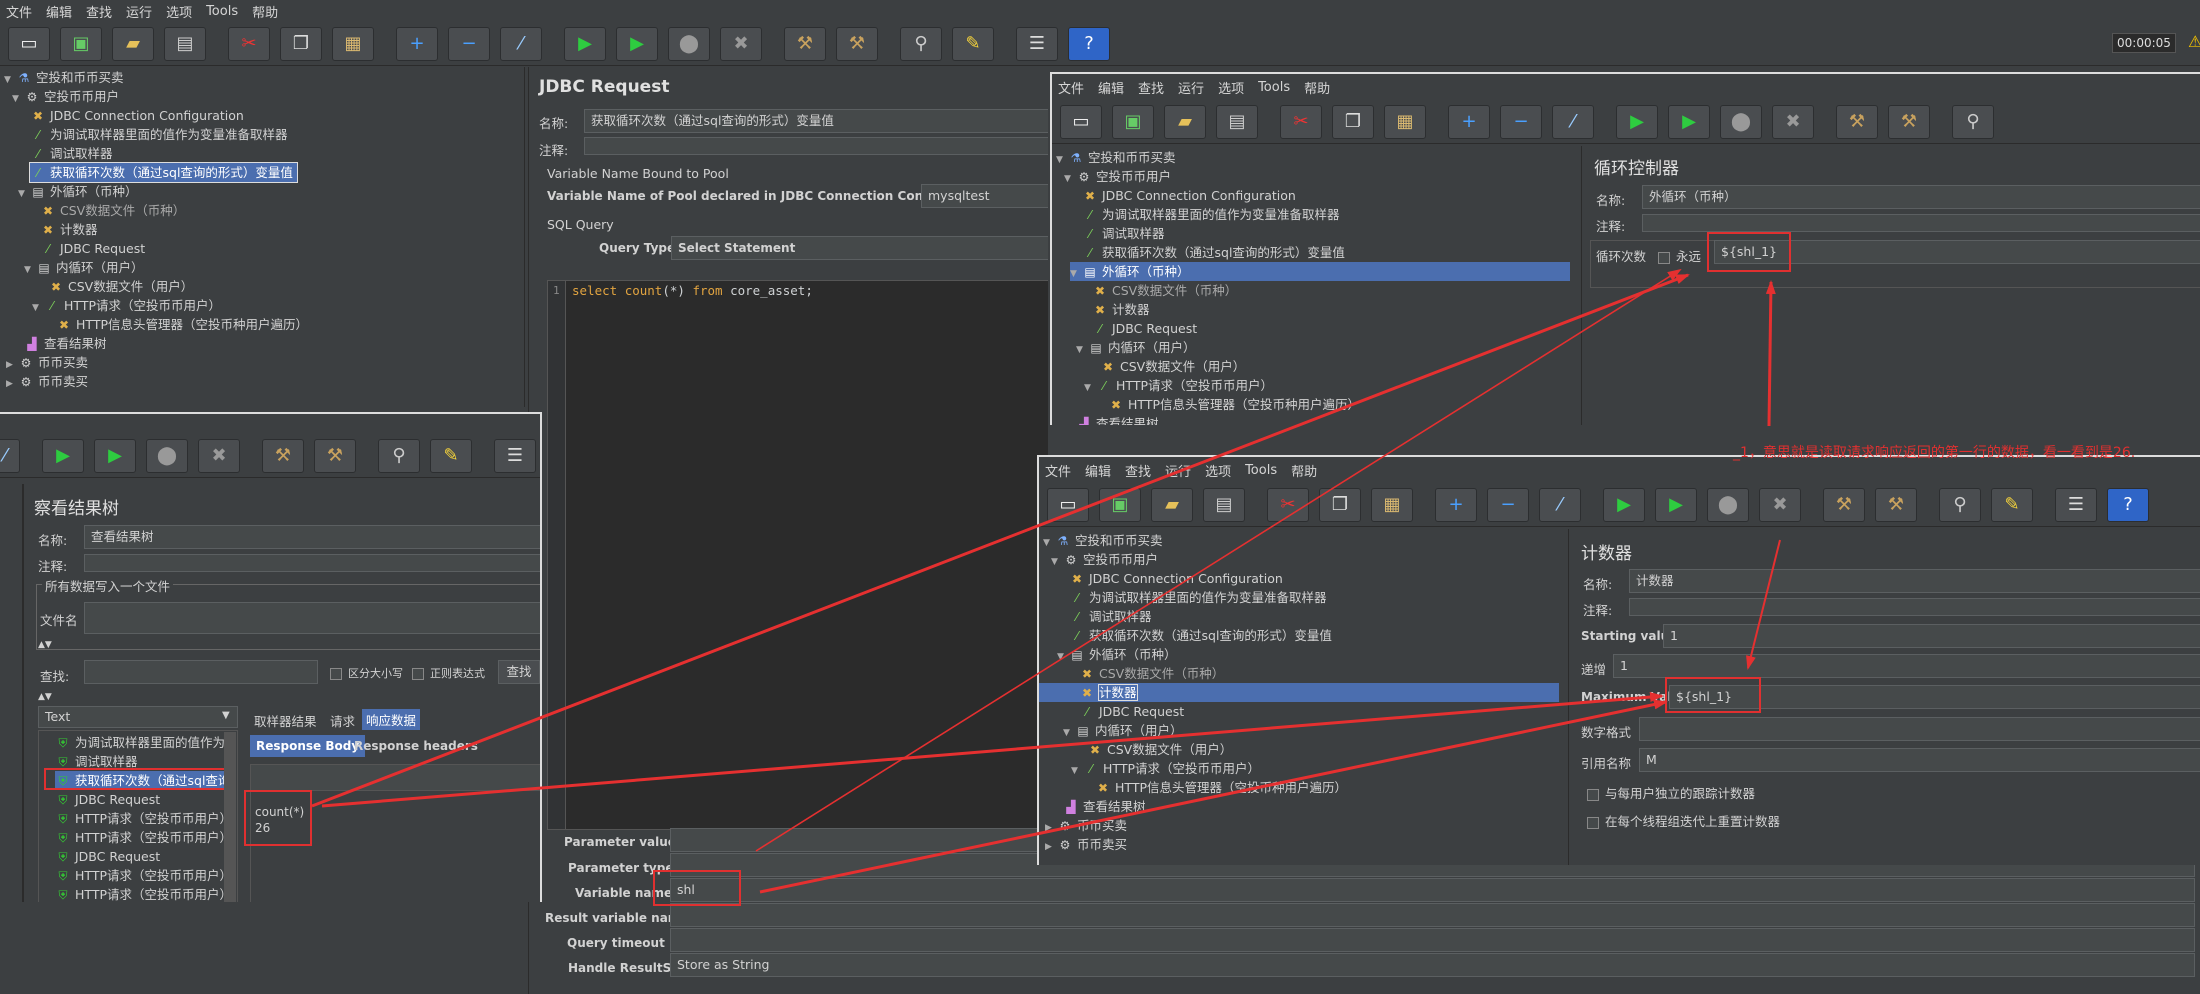 This screenshot has width=2200, height=994. I want to click on var-names-field: shl, so click(1432, 890).